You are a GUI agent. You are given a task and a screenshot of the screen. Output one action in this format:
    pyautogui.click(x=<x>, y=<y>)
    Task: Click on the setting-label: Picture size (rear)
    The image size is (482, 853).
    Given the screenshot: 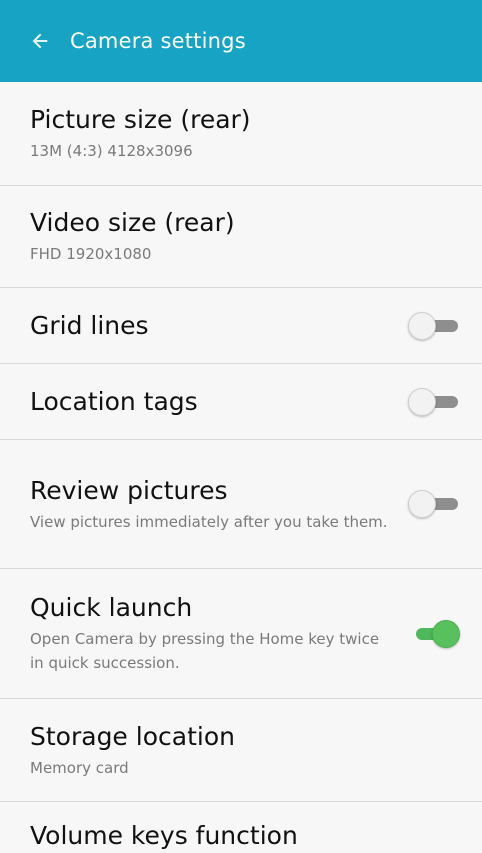 What is the action you would take?
    pyautogui.click(x=140, y=119)
    